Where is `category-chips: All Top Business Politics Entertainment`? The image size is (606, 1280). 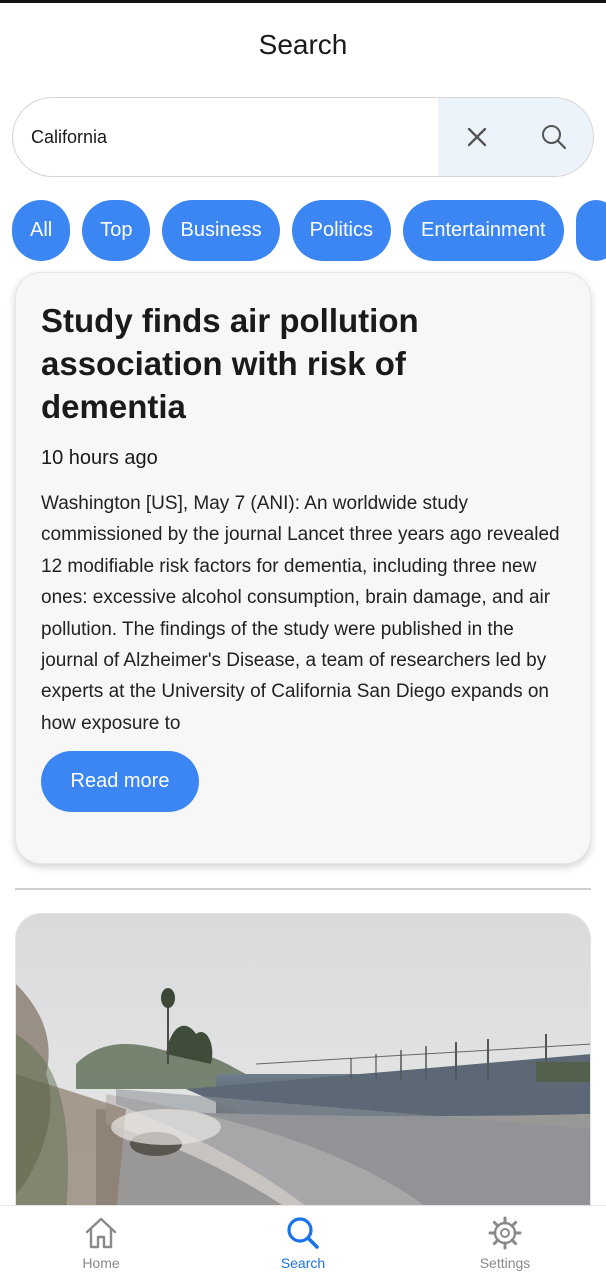
category-chips: All Top Business Politics Entertainment is located at coordinates (309, 231).